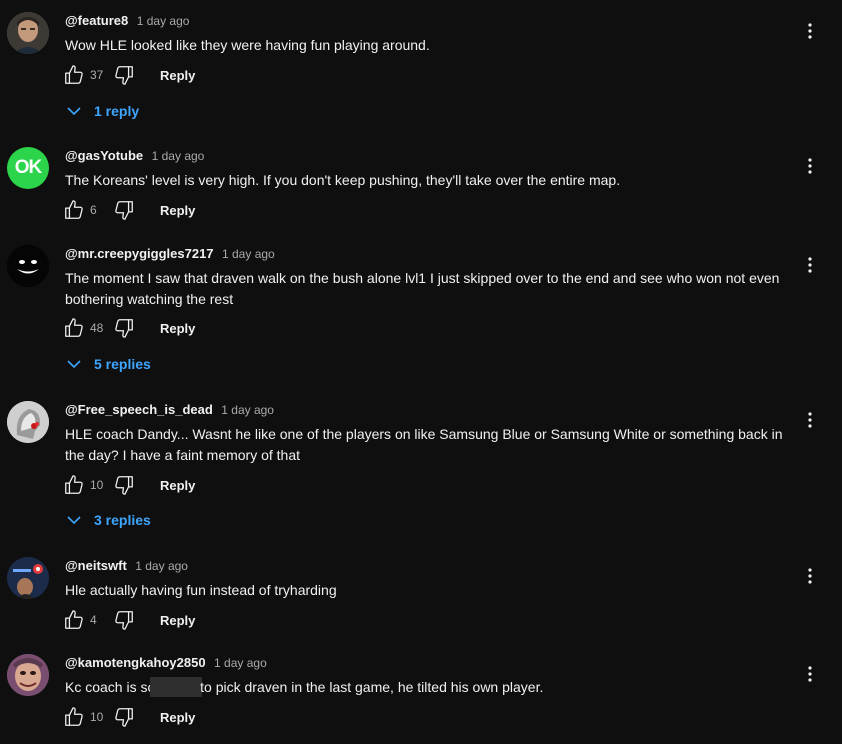 The height and width of the screenshot is (744, 842). Describe the element at coordinates (176, 687) in the screenshot. I see `redaction-block` at that location.